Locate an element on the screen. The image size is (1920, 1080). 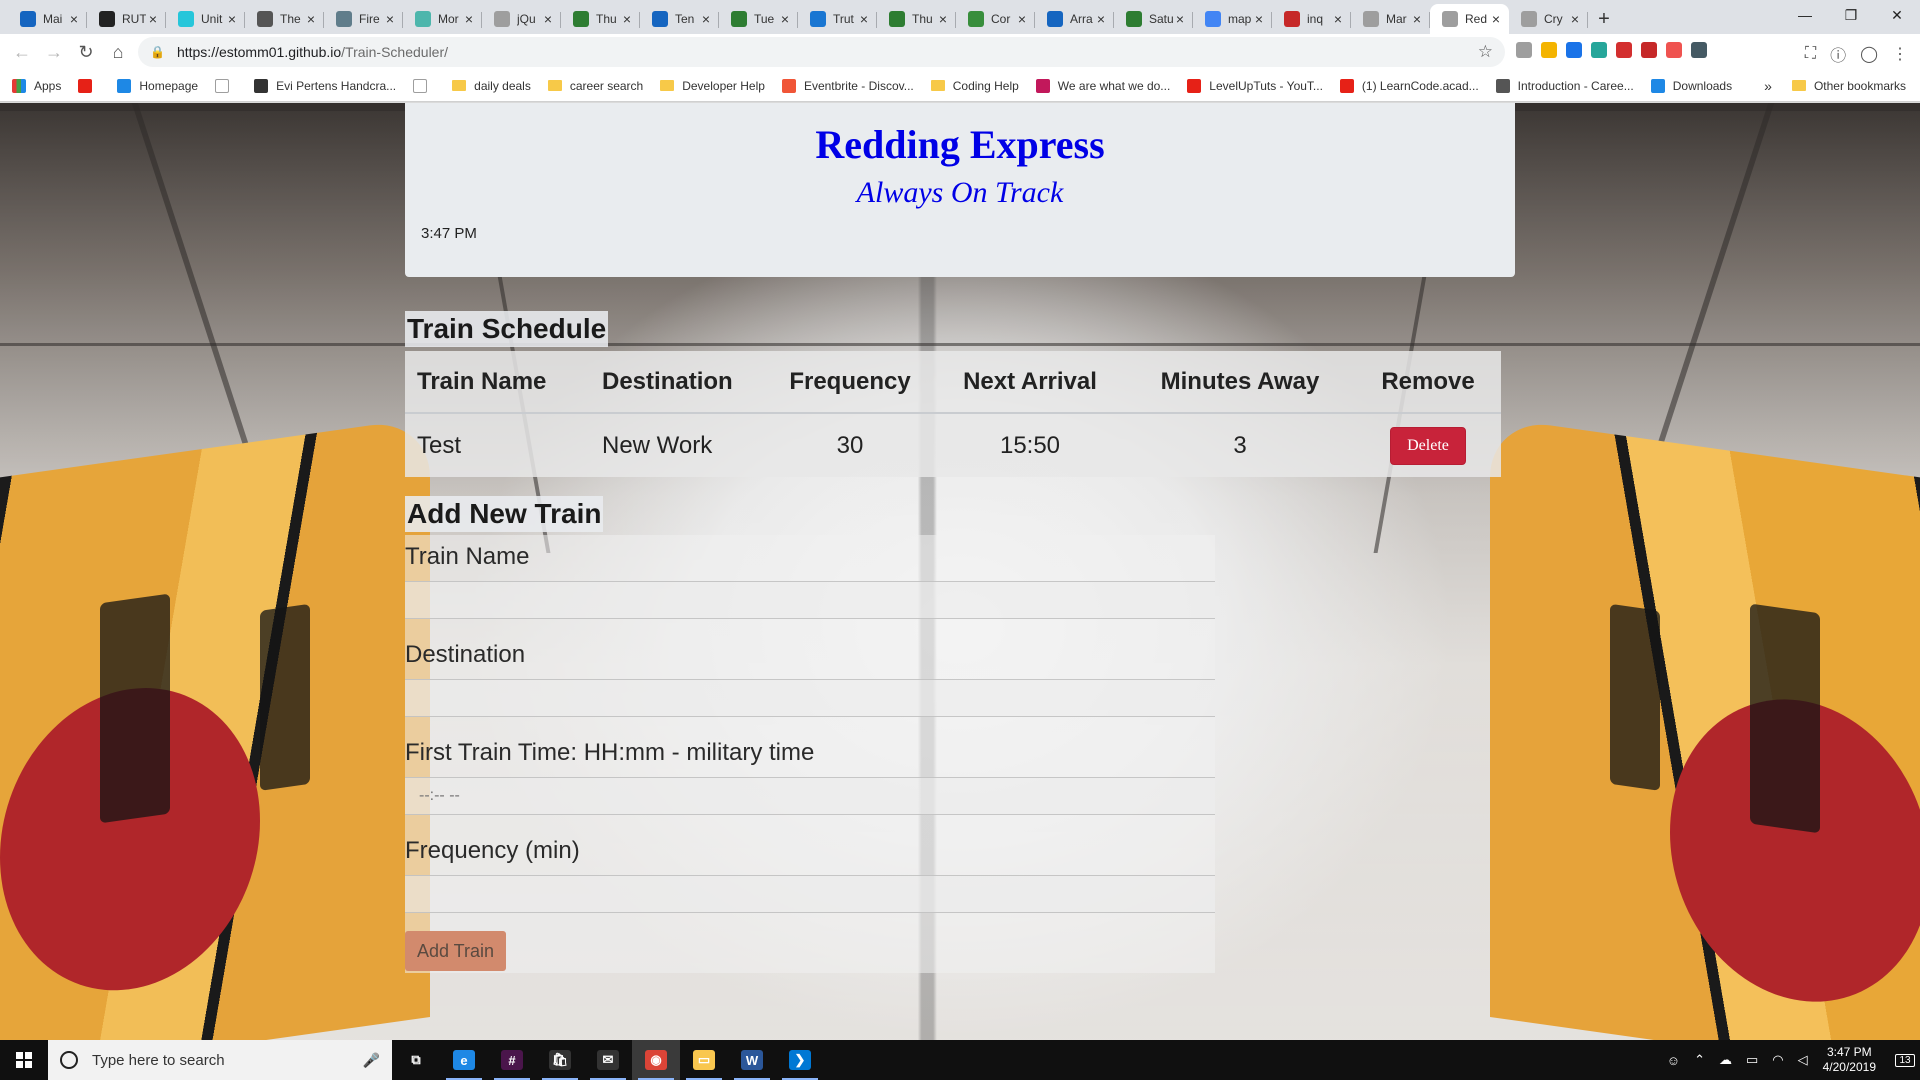
browser-tab: Red × is located at coordinates (1469, 19).